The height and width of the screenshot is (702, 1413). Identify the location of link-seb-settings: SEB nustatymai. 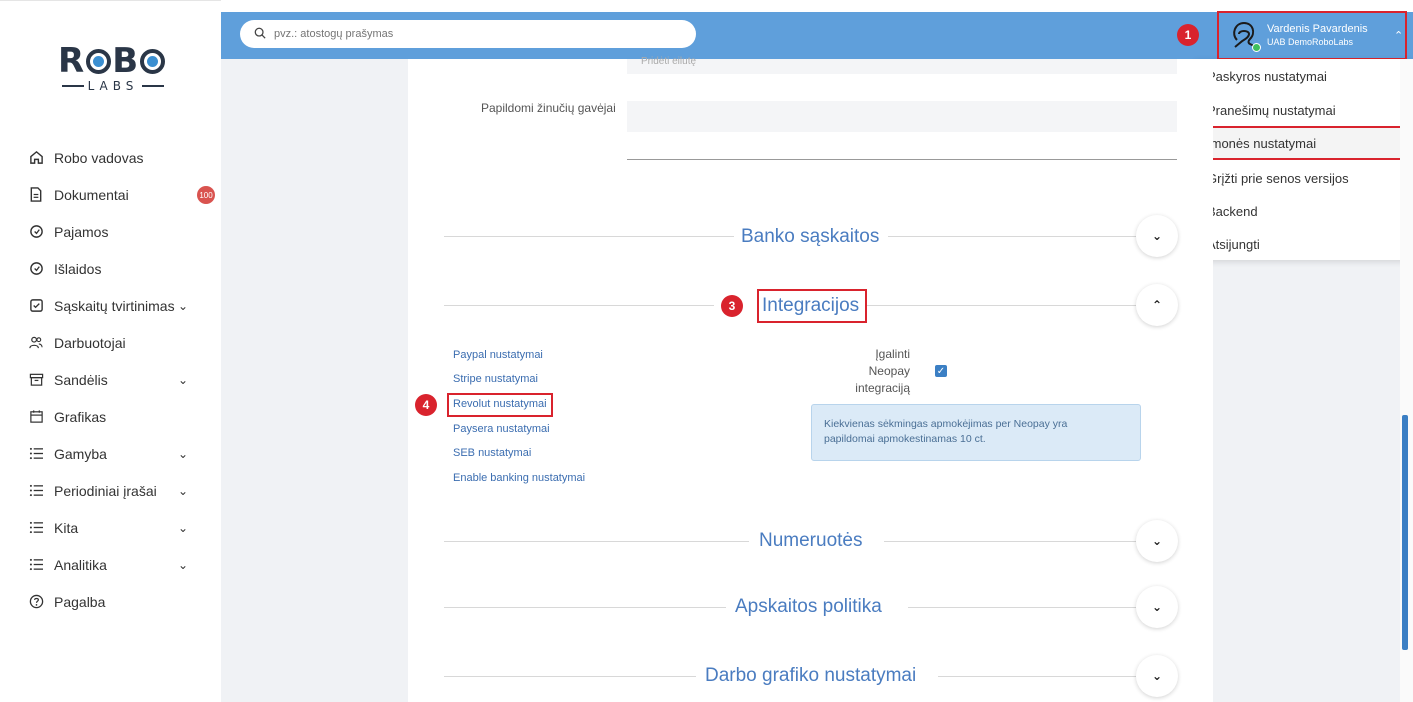
(492, 453).